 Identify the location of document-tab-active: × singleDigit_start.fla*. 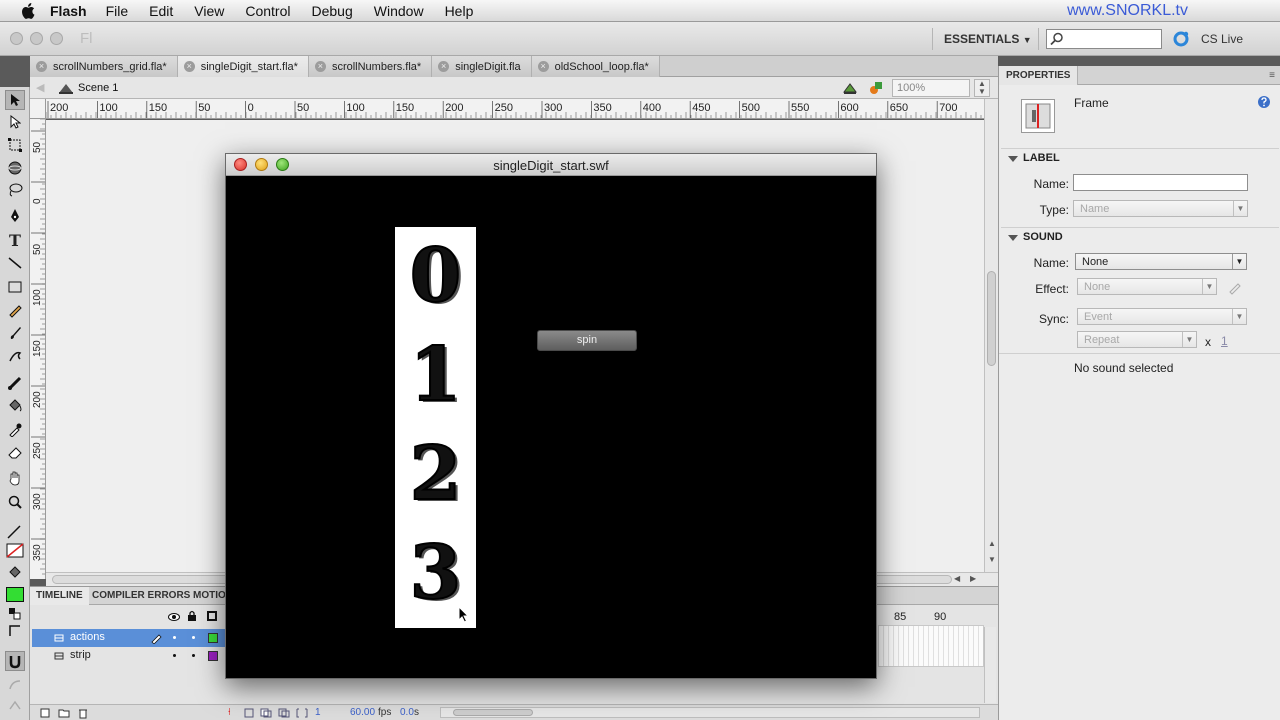
(243, 66).